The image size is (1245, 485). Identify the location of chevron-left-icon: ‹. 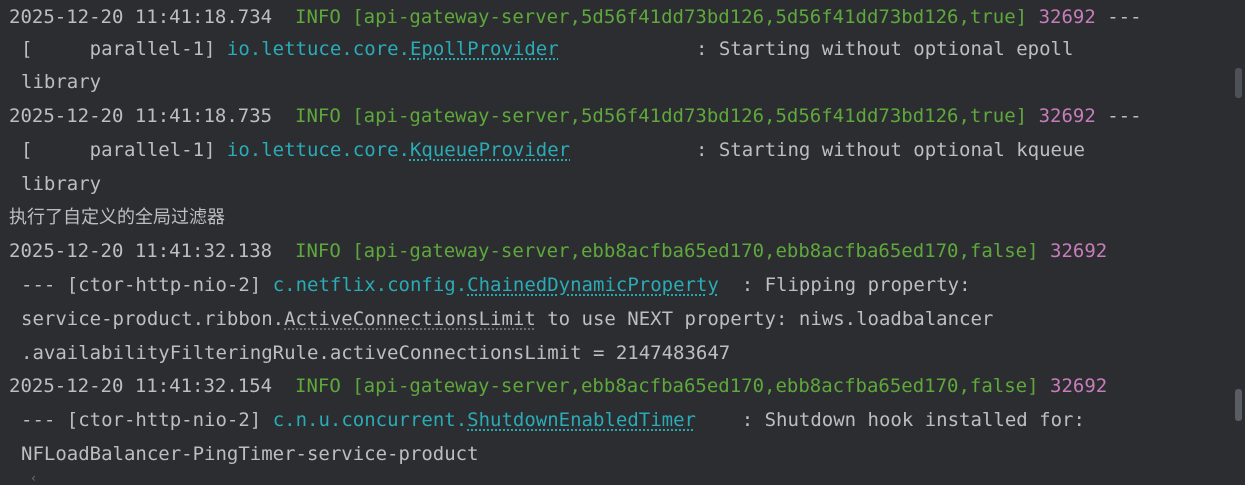
(33, 478).